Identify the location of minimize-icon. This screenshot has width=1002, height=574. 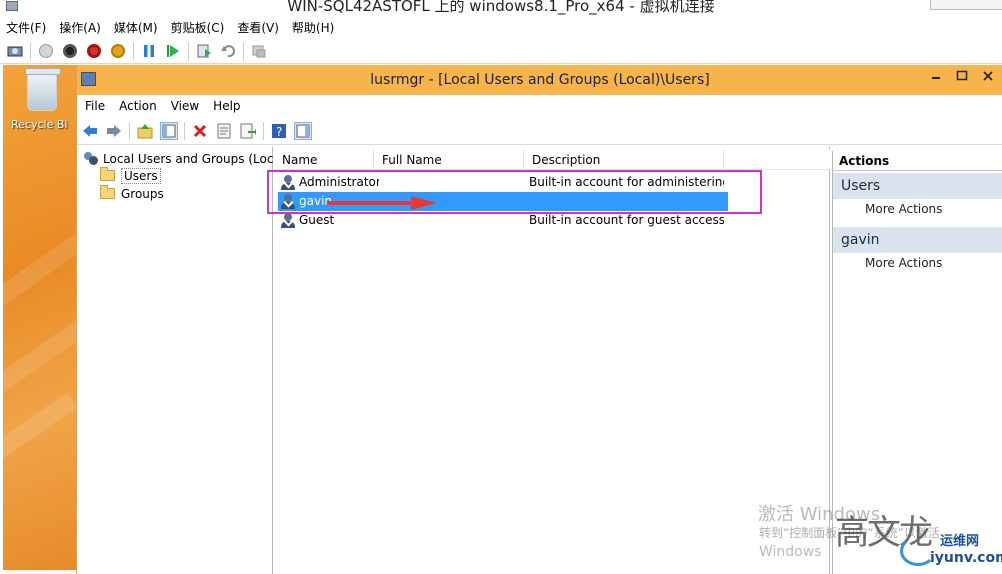
(936, 76).